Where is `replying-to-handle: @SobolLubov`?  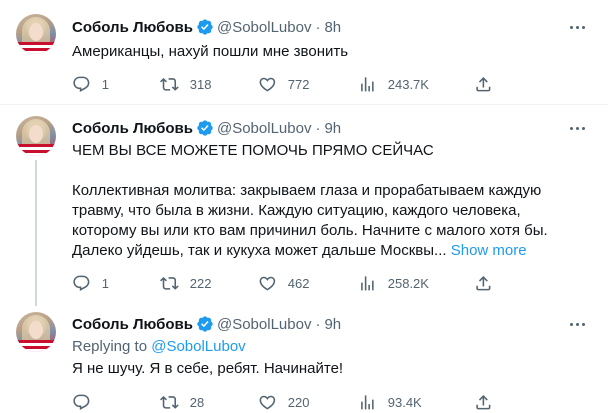 replying-to-handle: @SobolLubov is located at coordinates (198, 346).